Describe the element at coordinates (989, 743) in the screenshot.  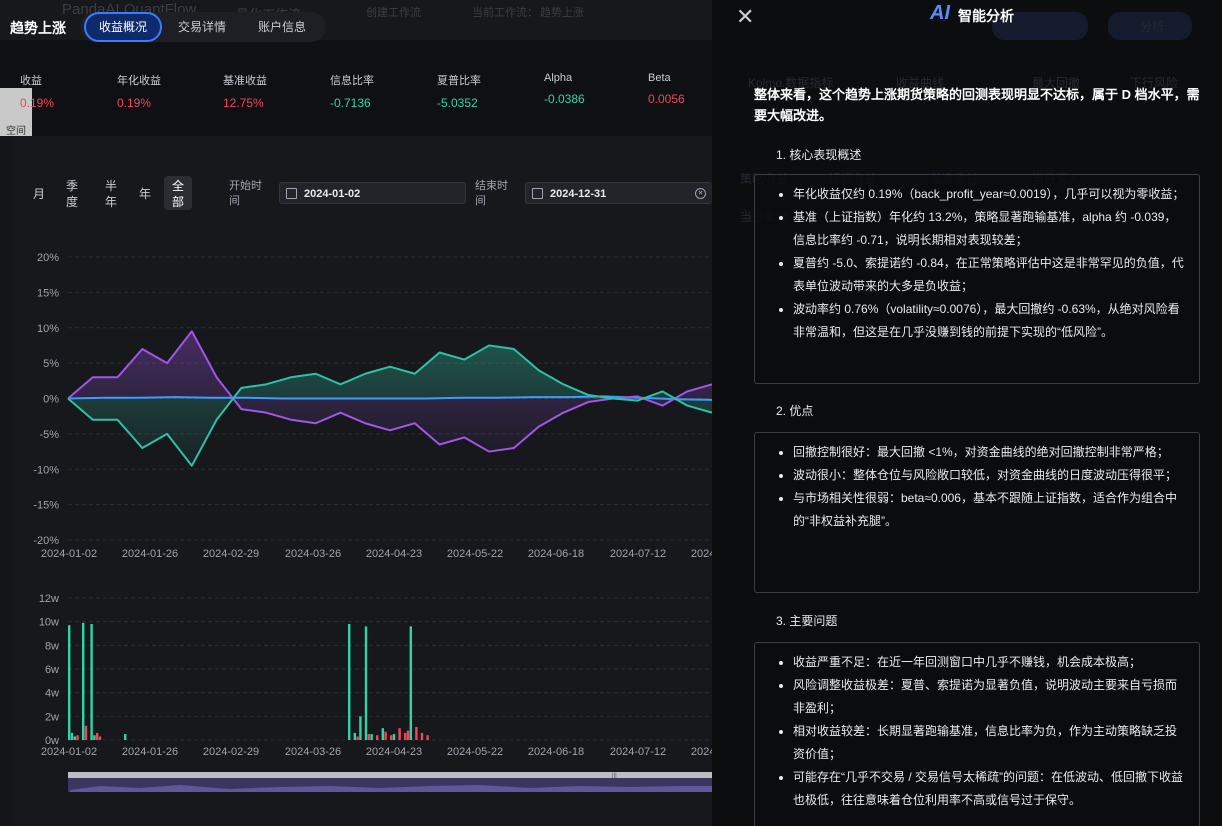
I see `list-item: 相对收益较差：长期显著跑输基准，信息比率为负，作为主动策略缺乏投资价值；` at that location.